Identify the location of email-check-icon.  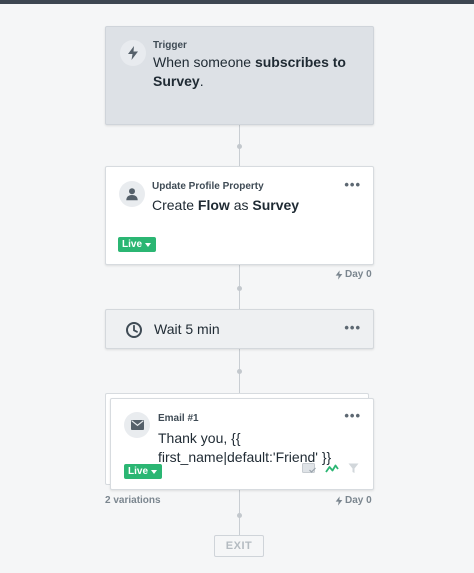
(309, 468).